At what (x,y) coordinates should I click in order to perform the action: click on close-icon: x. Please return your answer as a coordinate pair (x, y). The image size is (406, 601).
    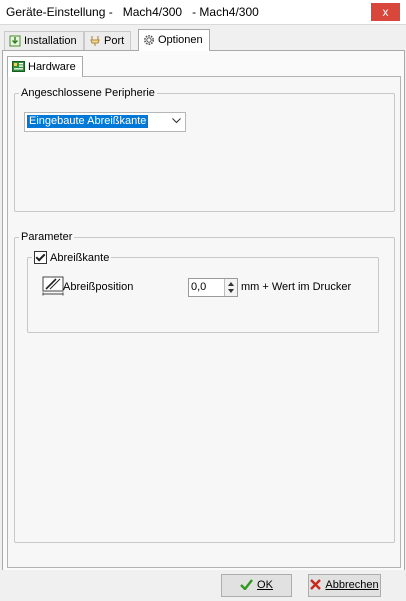
    Looking at the image, I should click on (385, 12).